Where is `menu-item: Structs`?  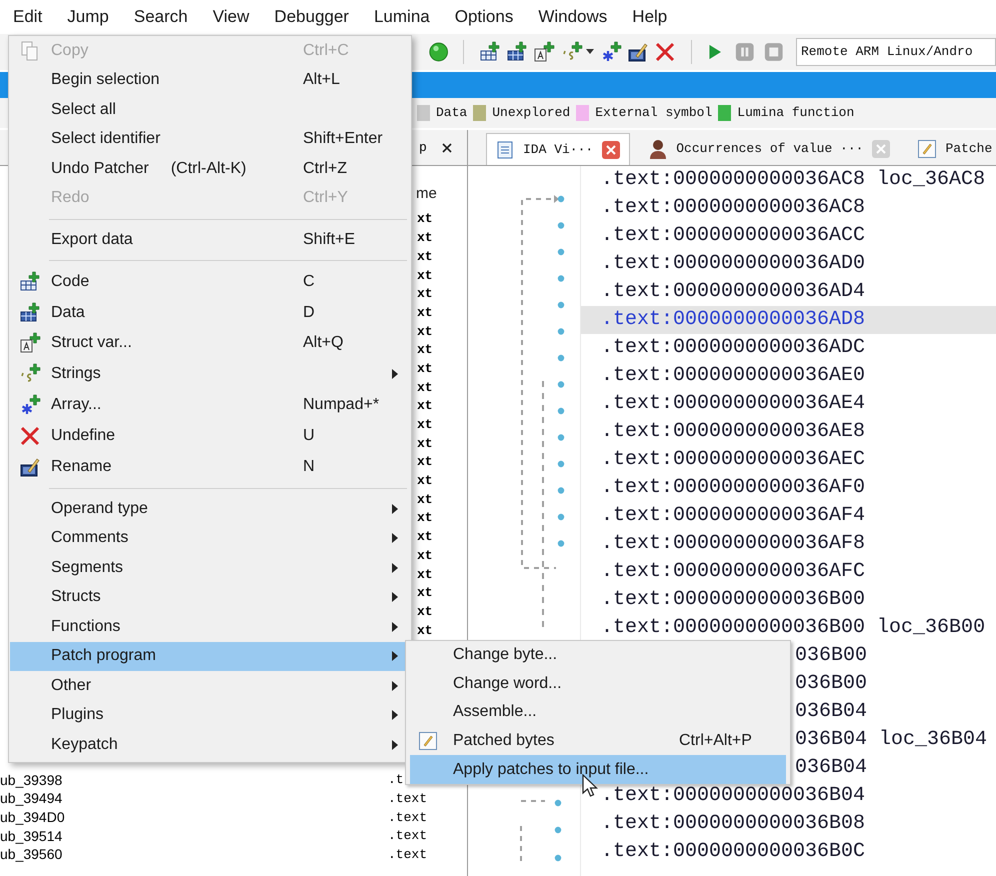
menu-item: Structs is located at coordinates (210, 597).